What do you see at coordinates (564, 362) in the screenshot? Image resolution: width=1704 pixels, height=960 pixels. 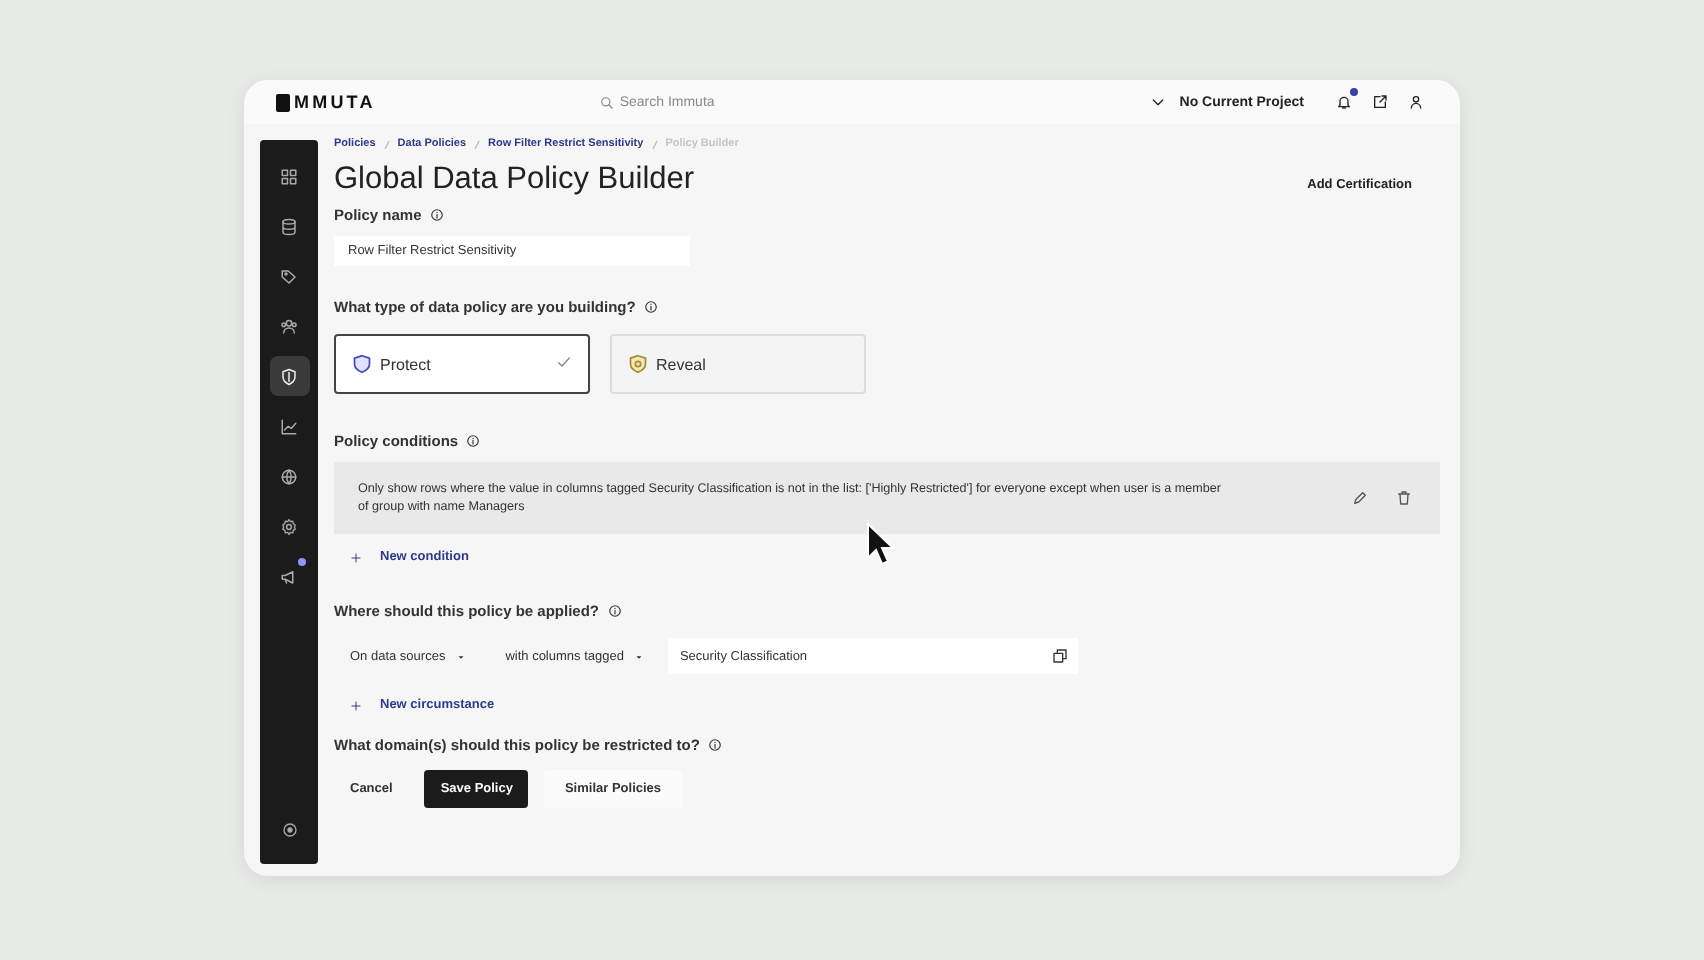 I see `check-icon` at bounding box center [564, 362].